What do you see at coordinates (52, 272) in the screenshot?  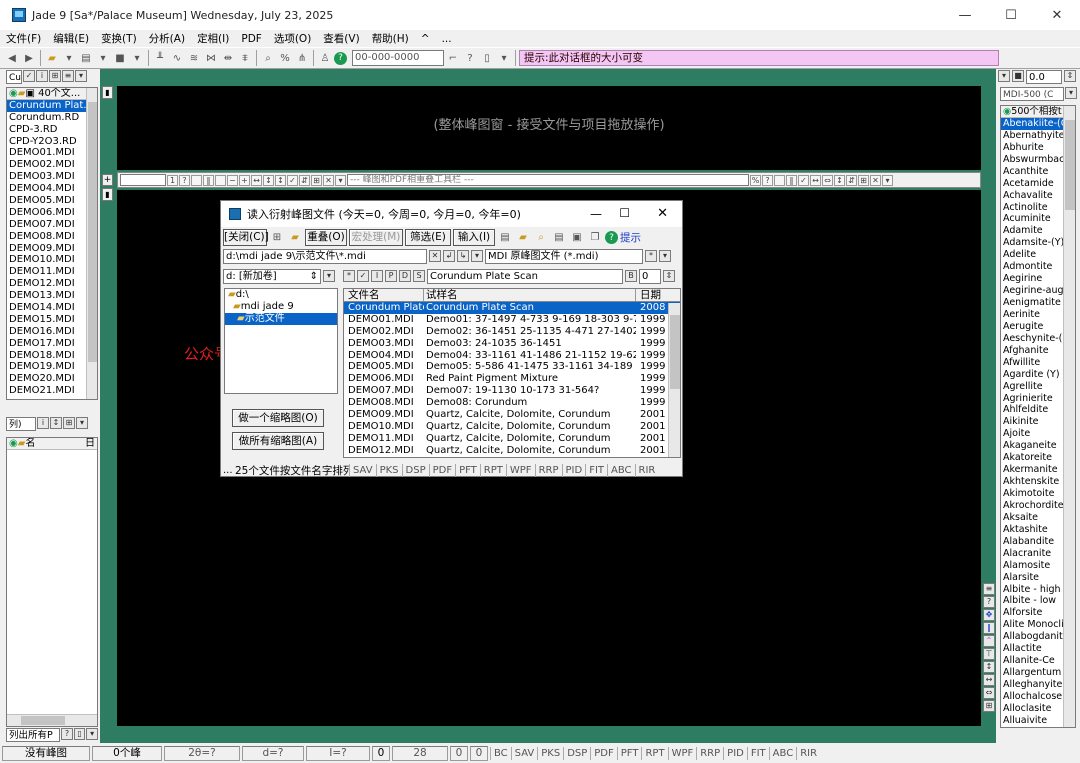 I see `list-item: DEMO11.MDI` at bounding box center [52, 272].